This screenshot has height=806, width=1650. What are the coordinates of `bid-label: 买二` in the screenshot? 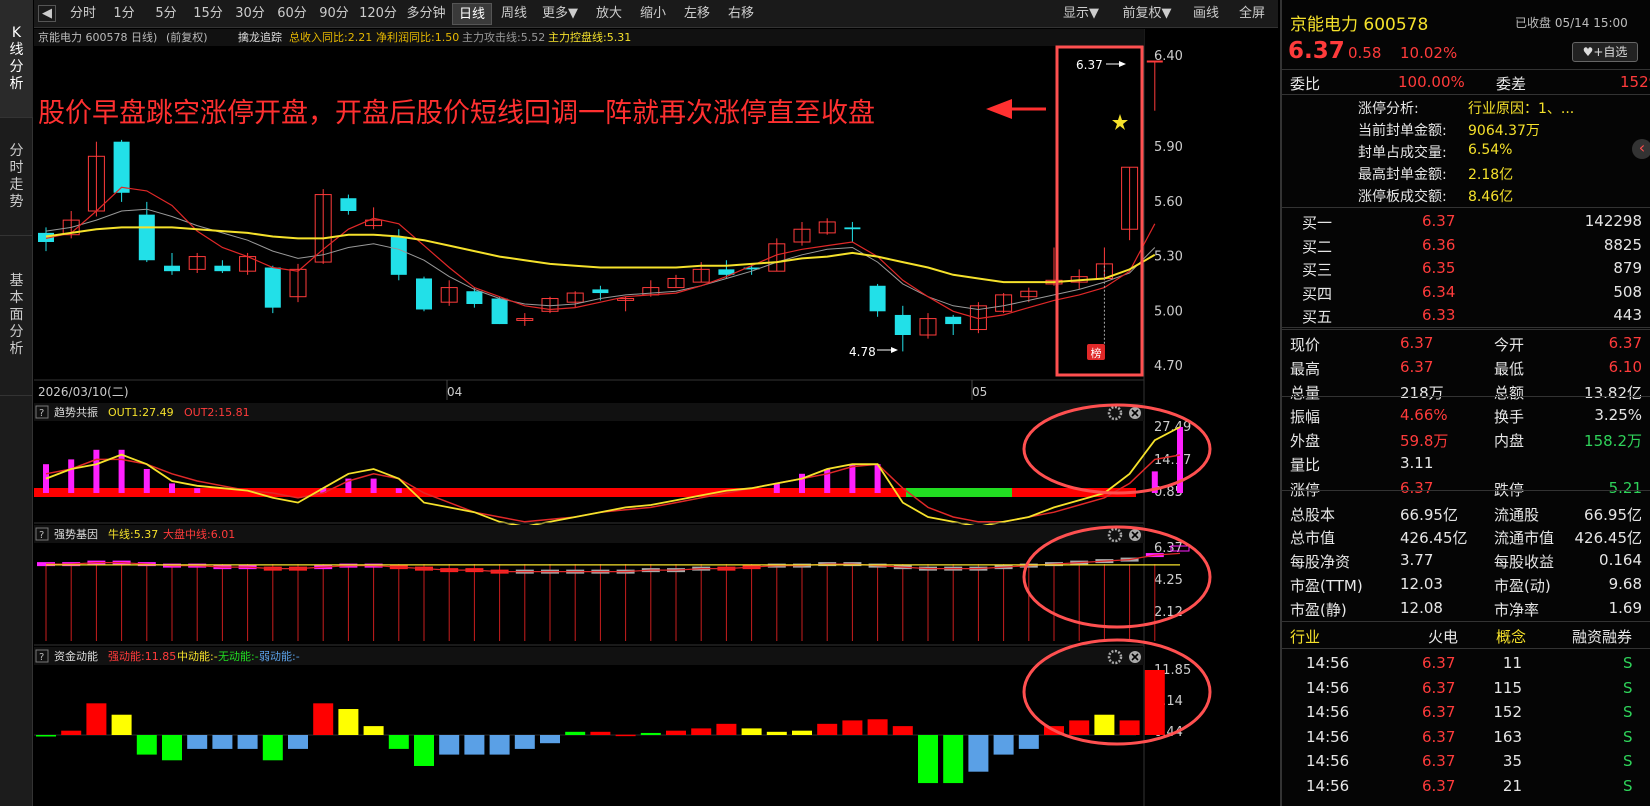 It's located at (1317, 246).